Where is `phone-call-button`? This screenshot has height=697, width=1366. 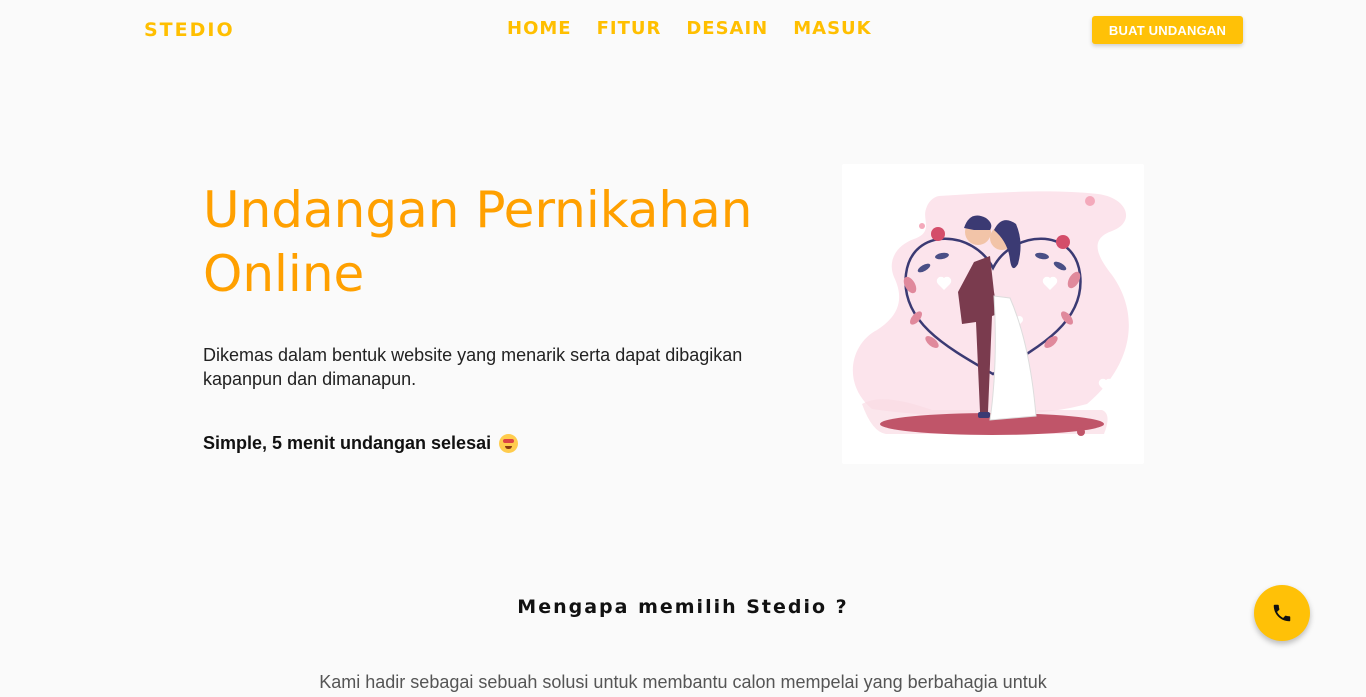 phone-call-button is located at coordinates (1282, 613).